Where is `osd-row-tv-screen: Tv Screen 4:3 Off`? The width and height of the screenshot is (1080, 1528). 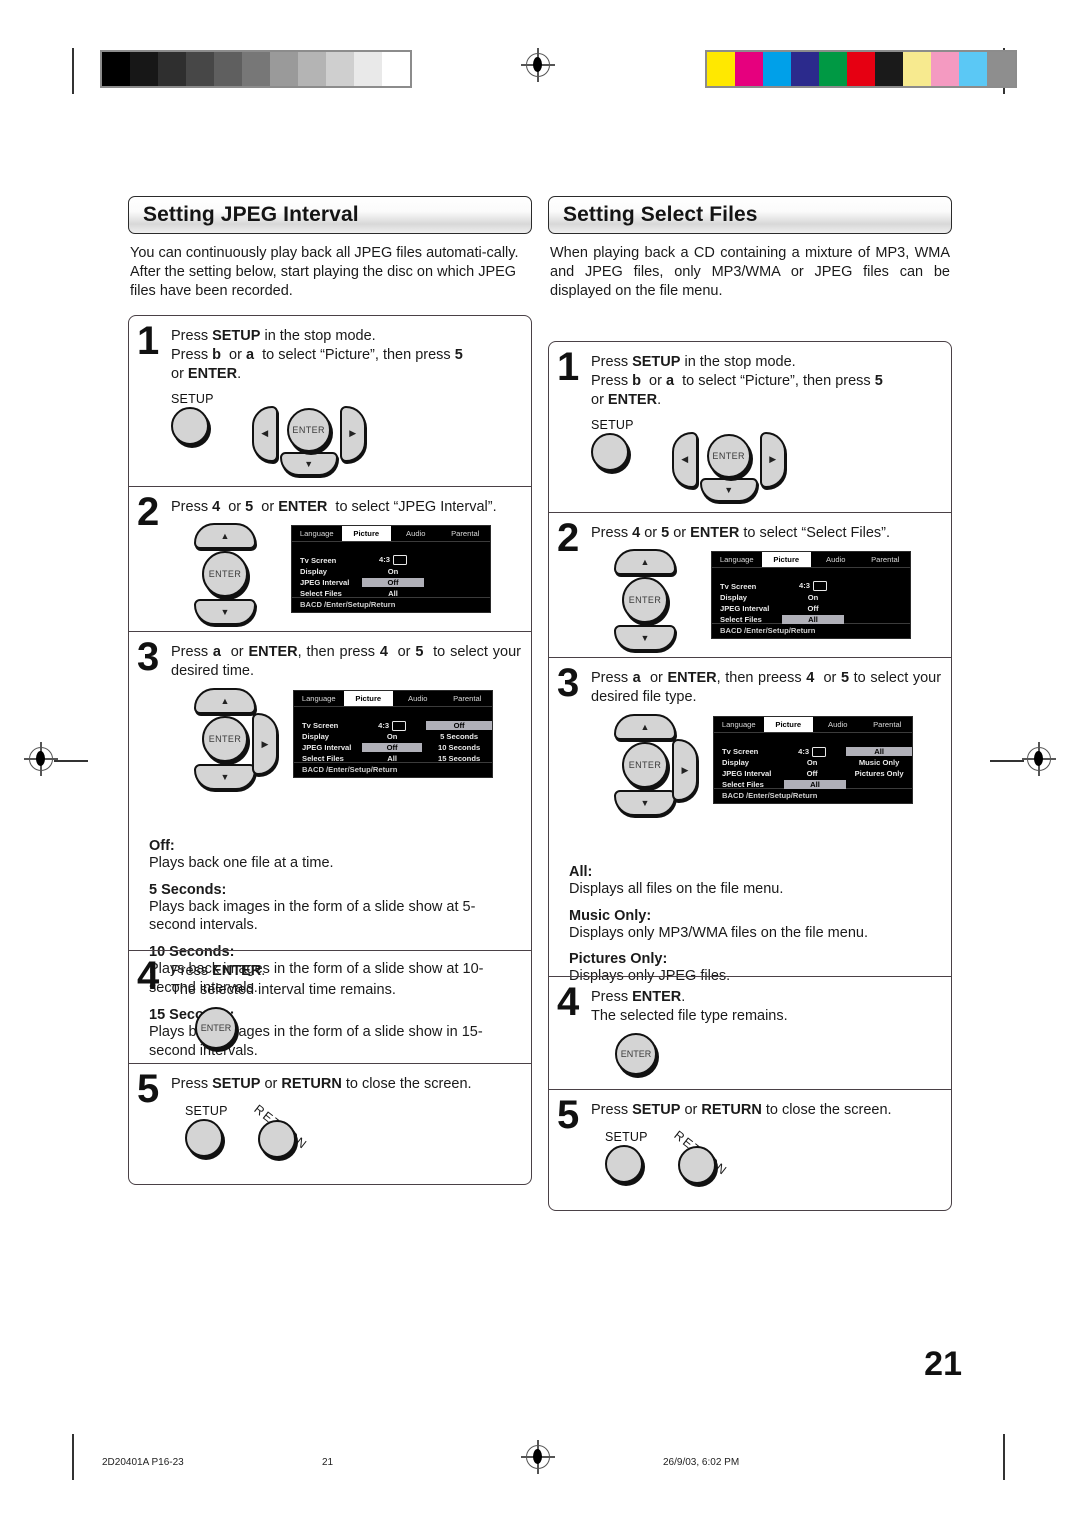
osd-row-tv-screen: Tv Screen 4:3 Off is located at coordinates (393, 725).